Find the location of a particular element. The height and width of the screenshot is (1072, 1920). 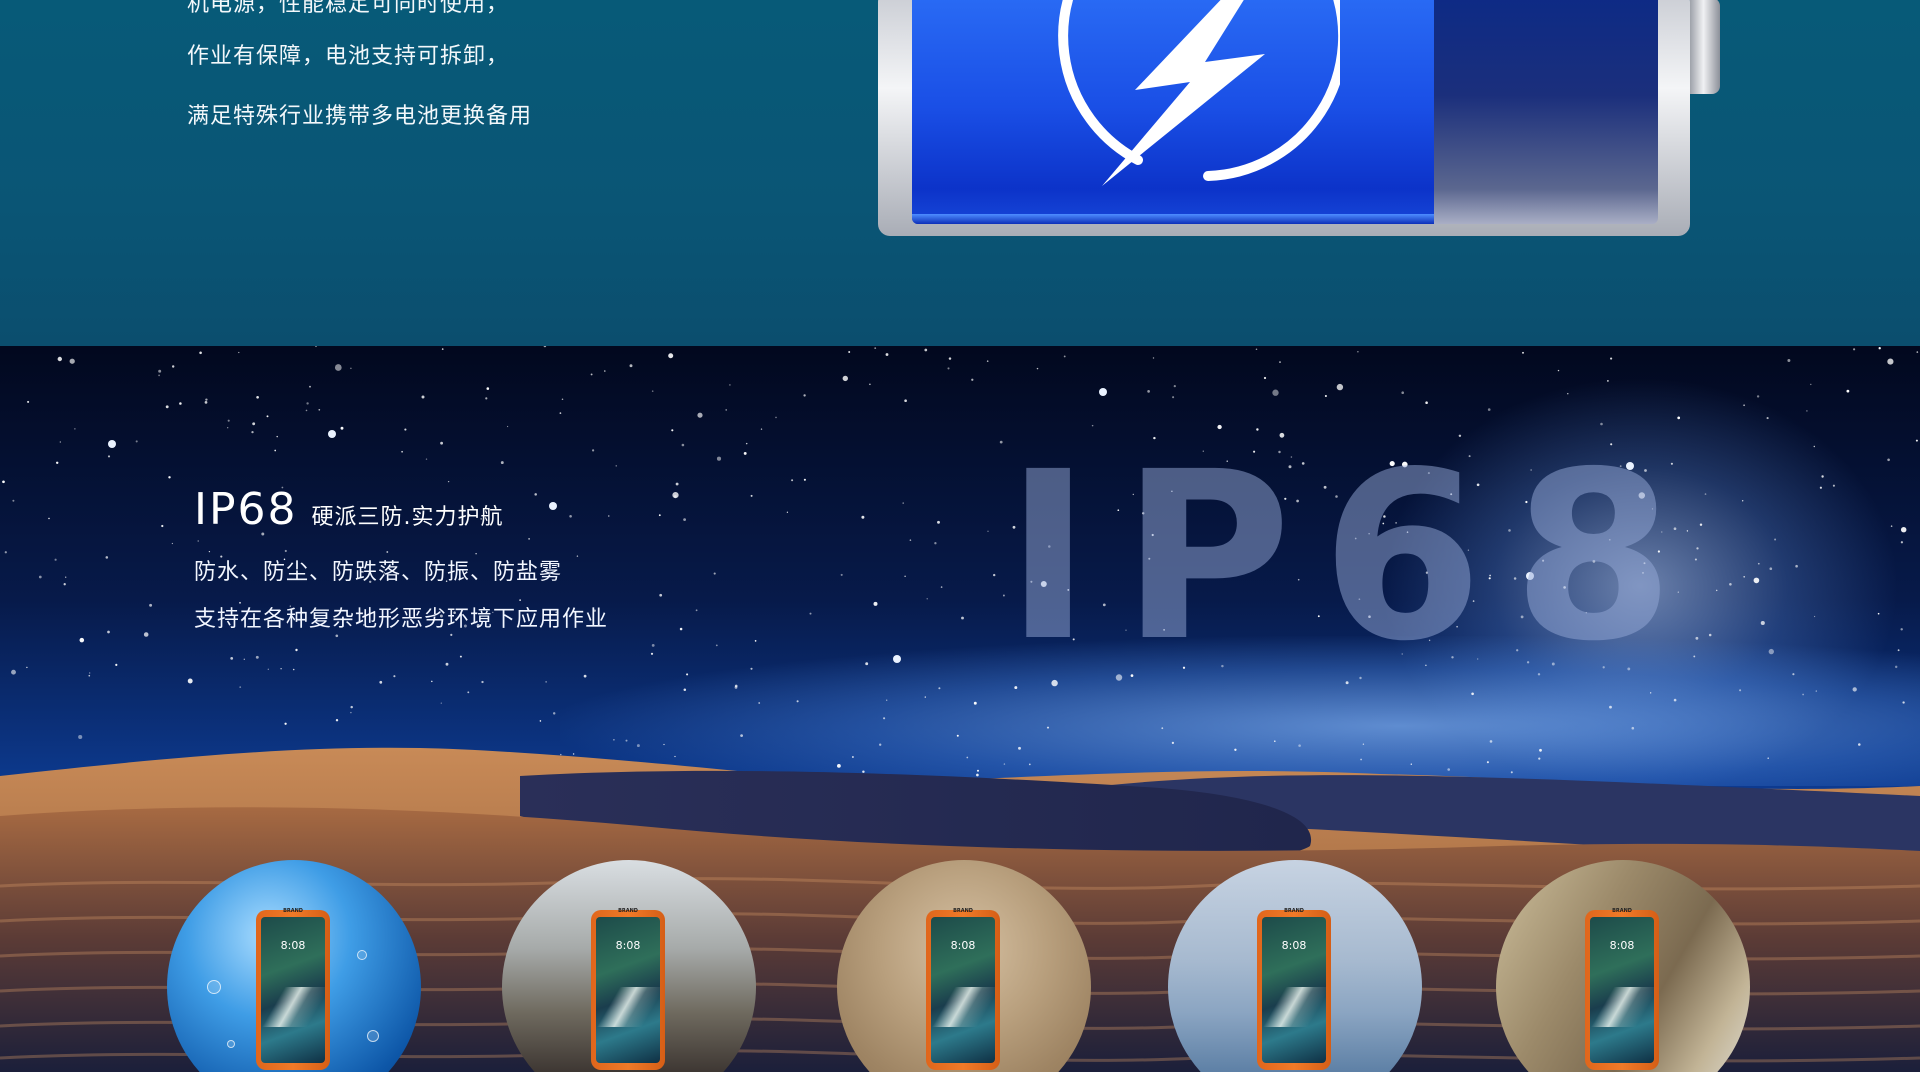

battery-text-line-1: 机电源，性能稳定可同时使用， is located at coordinates (348, 8).